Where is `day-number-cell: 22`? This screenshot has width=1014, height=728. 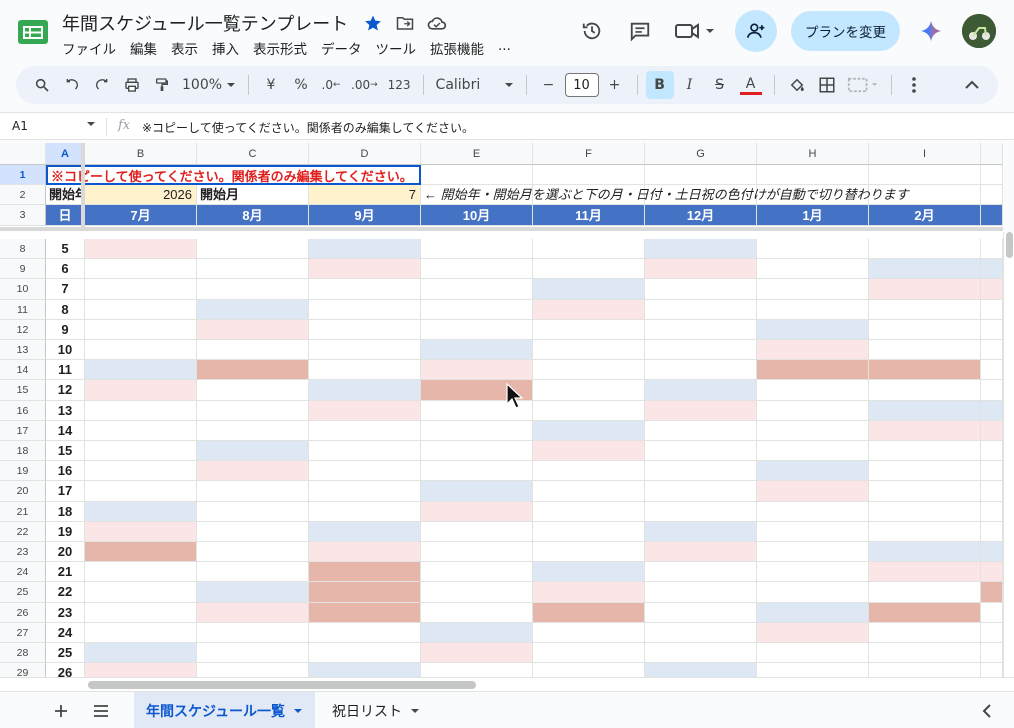
day-number-cell: 22 is located at coordinates (65, 592).